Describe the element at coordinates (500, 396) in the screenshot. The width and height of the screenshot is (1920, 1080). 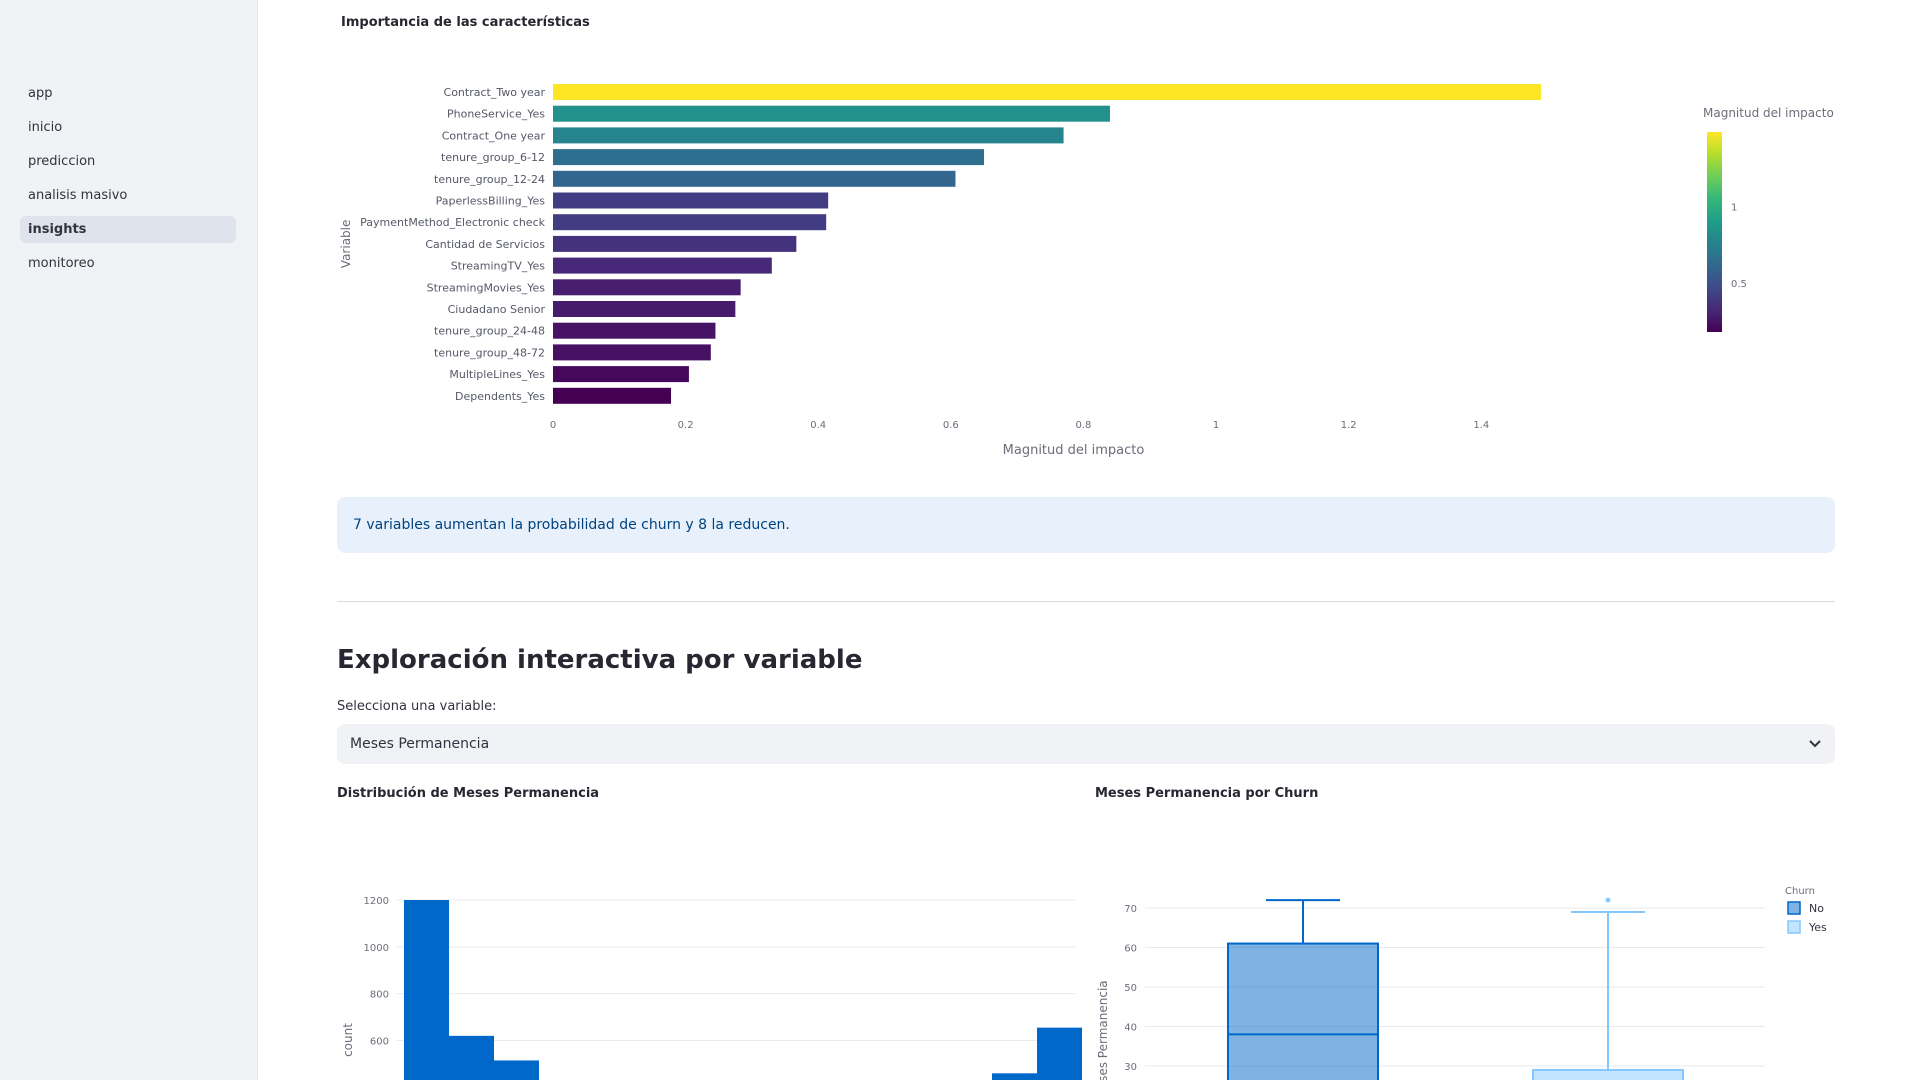
I see `importance-category-label: Dependents_Yes` at that location.